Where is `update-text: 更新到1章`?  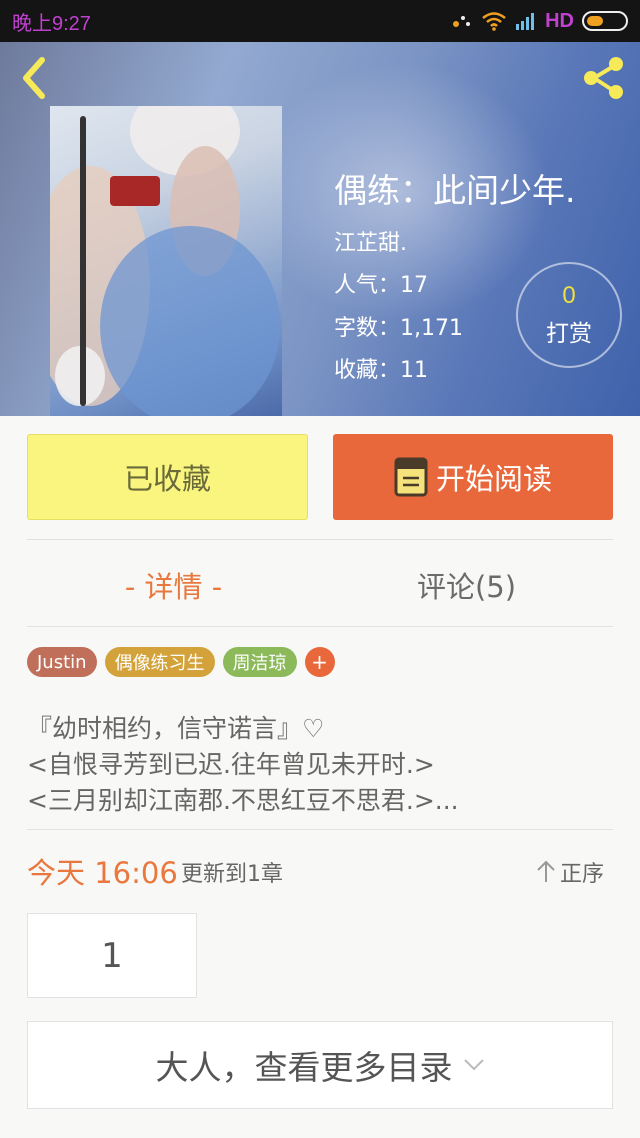 update-text: 更新到1章 is located at coordinates (232, 874).